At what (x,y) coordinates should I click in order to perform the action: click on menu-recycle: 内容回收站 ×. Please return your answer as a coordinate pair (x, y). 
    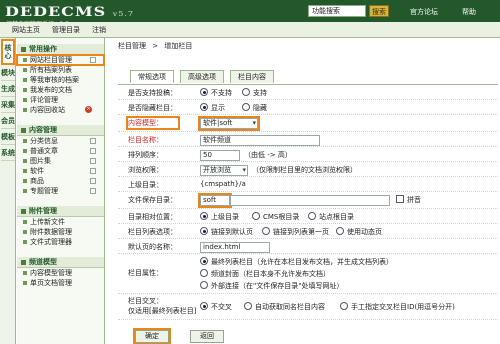
    Looking at the image, I should click on (60, 110).